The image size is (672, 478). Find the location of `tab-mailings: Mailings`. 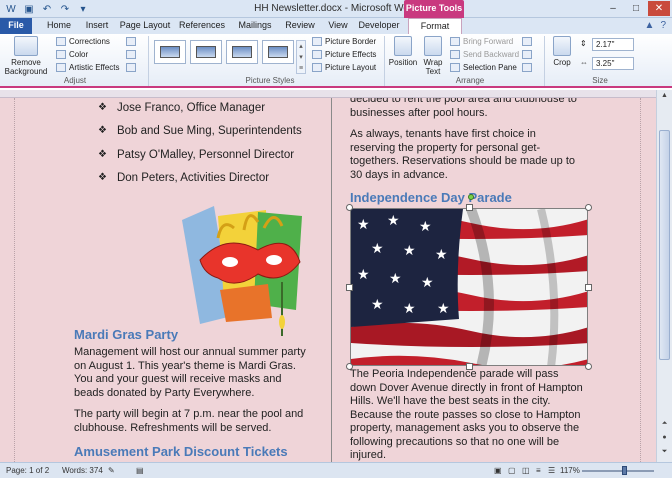

tab-mailings: Mailings is located at coordinates (255, 26).